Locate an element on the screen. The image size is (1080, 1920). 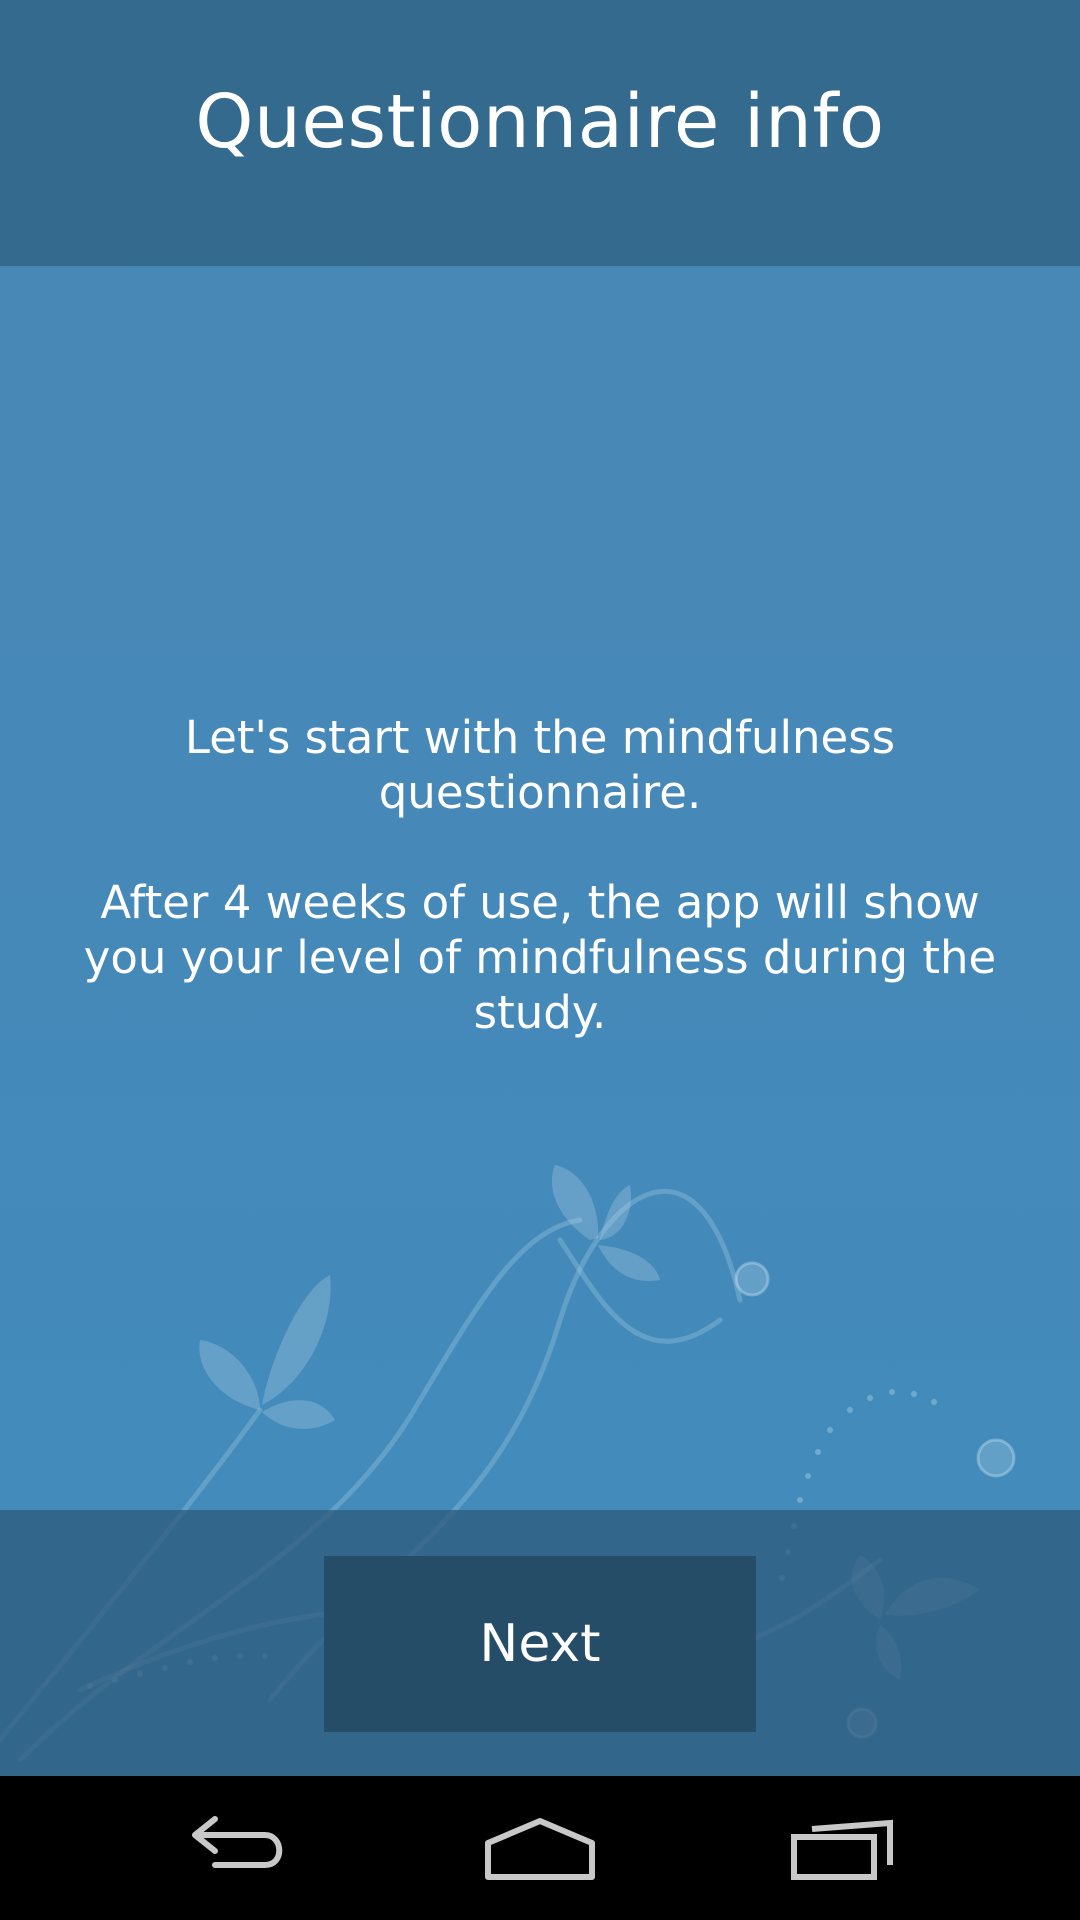
back-icon is located at coordinates (237, 1842).